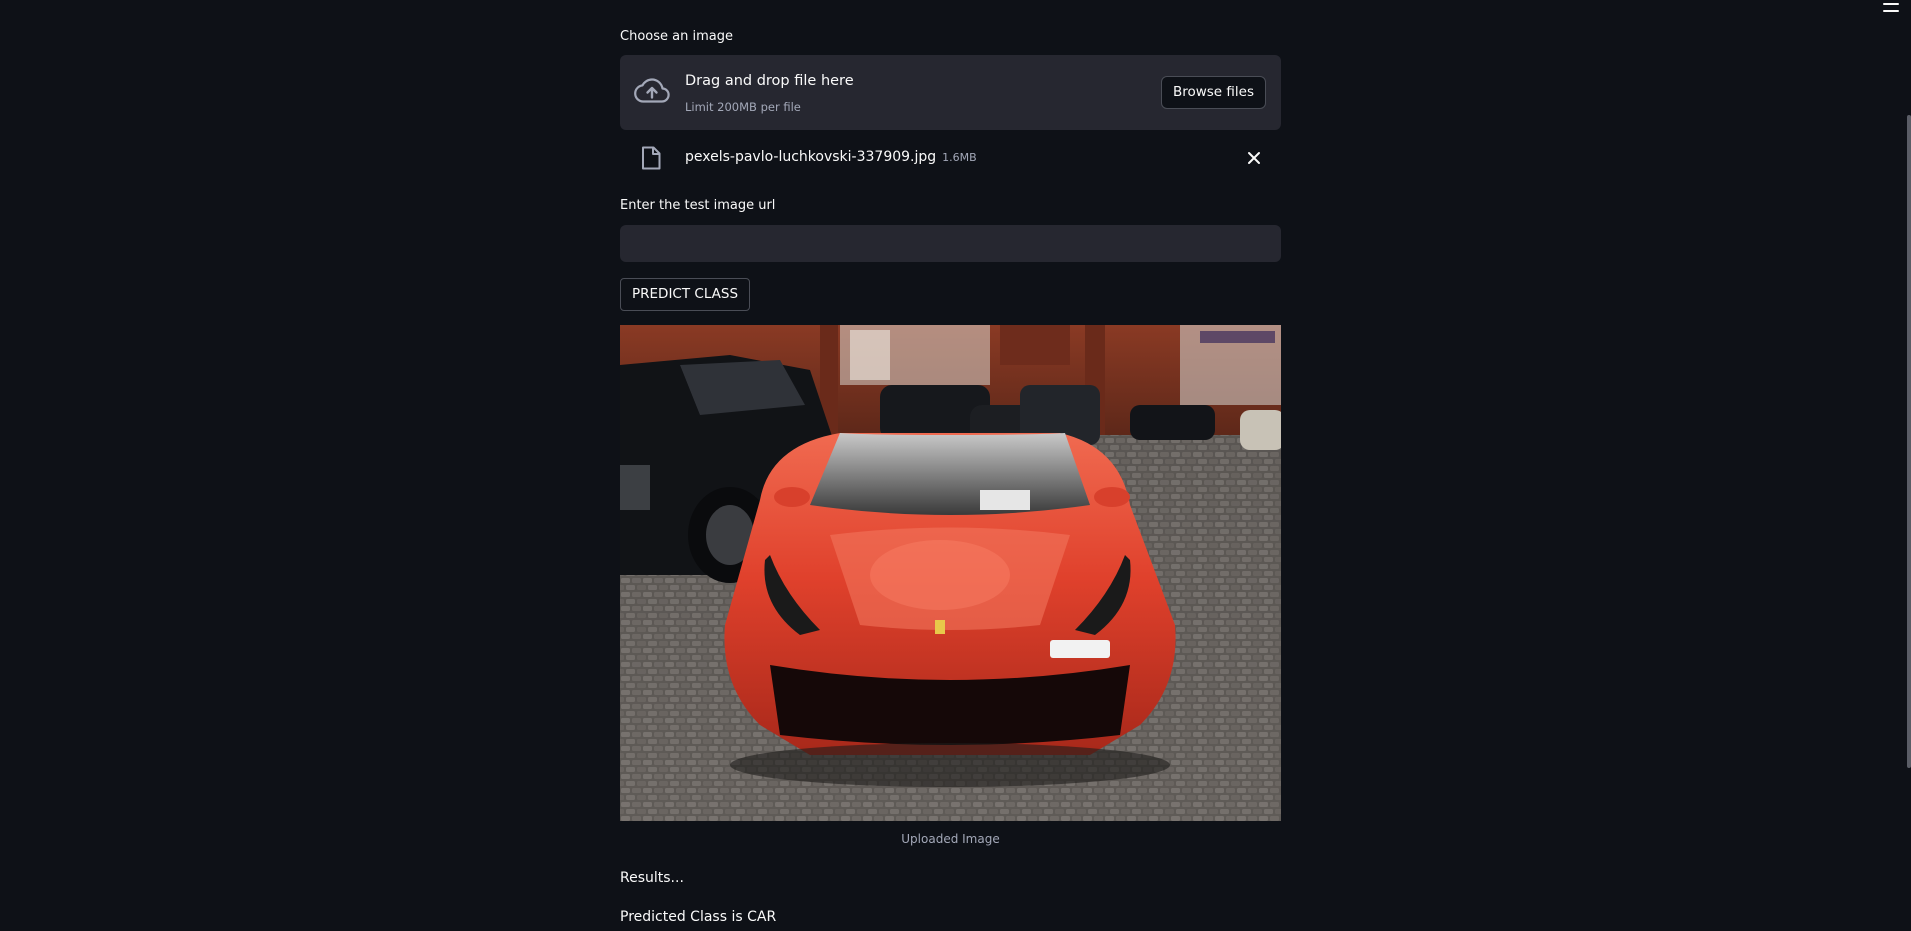 Image resolution: width=1911 pixels, height=931 pixels. I want to click on cloud-upload-icon, so click(652, 90).